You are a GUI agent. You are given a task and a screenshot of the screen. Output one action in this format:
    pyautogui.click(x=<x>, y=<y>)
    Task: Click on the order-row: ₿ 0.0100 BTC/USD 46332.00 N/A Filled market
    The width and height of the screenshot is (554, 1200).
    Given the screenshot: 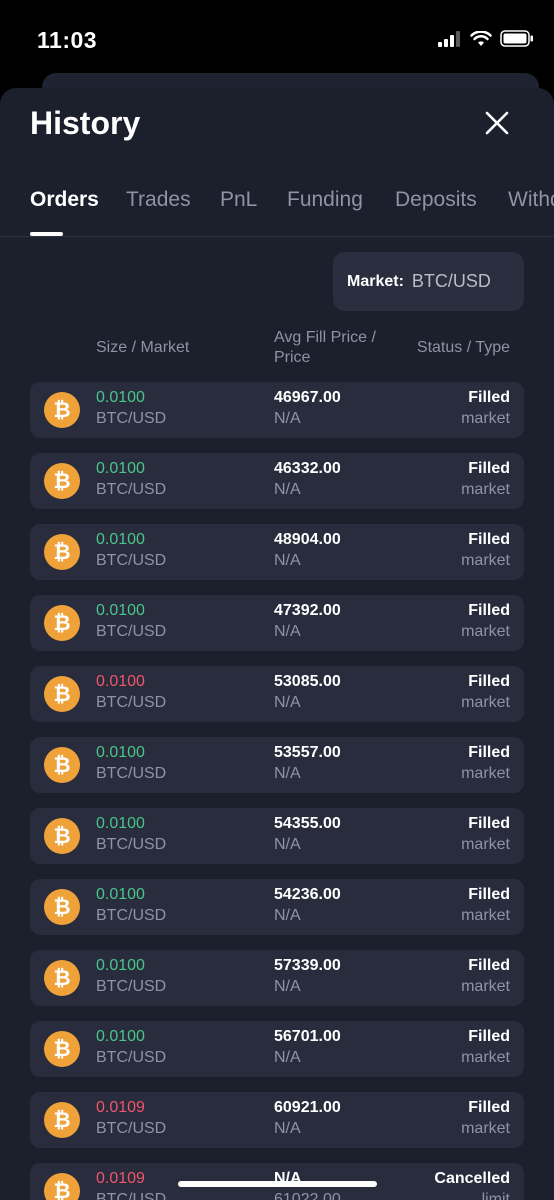 What is the action you would take?
    pyautogui.click(x=277, y=481)
    